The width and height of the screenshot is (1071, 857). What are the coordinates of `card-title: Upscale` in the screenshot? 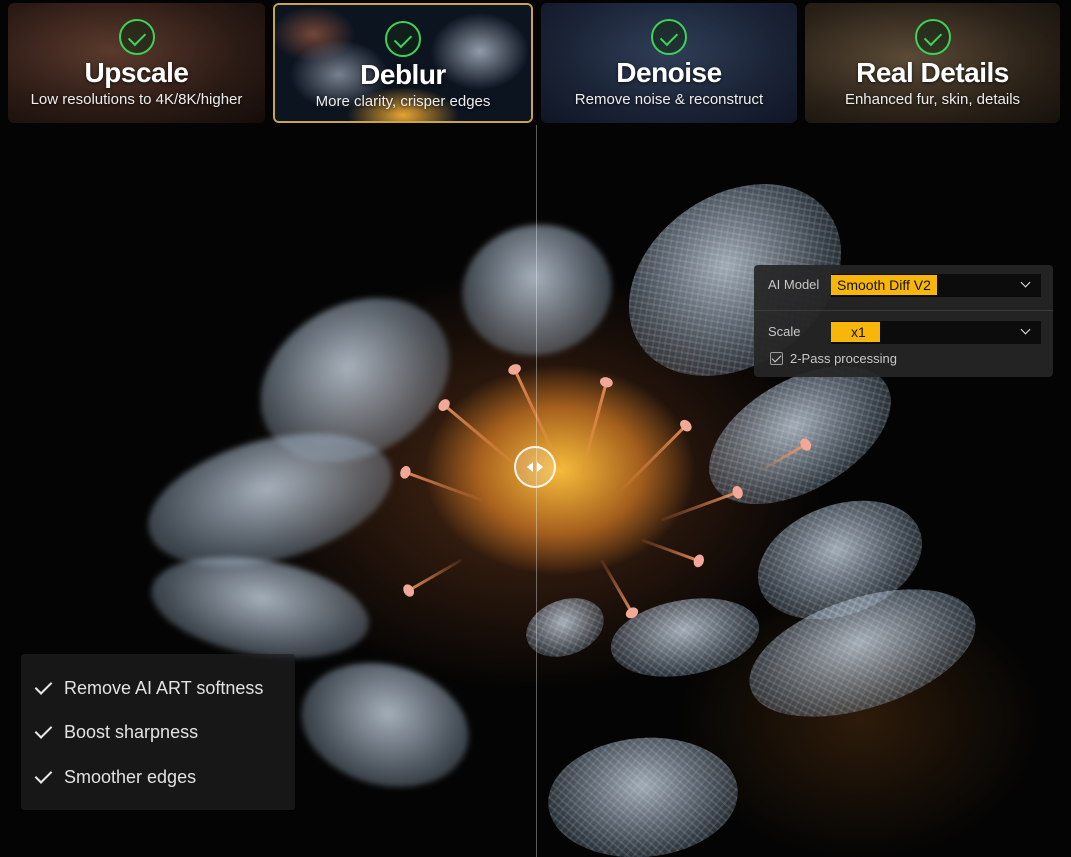 It's located at (136, 72).